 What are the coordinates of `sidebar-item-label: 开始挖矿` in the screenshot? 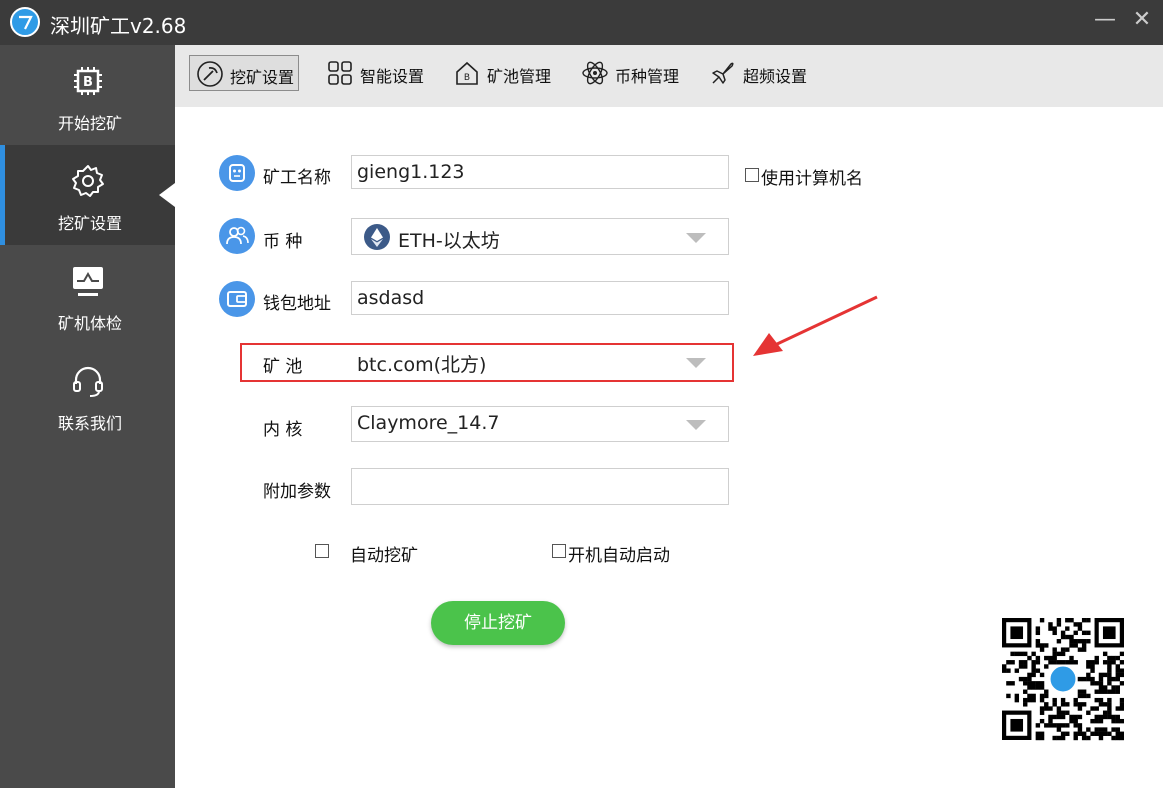 It's located at (89, 123).